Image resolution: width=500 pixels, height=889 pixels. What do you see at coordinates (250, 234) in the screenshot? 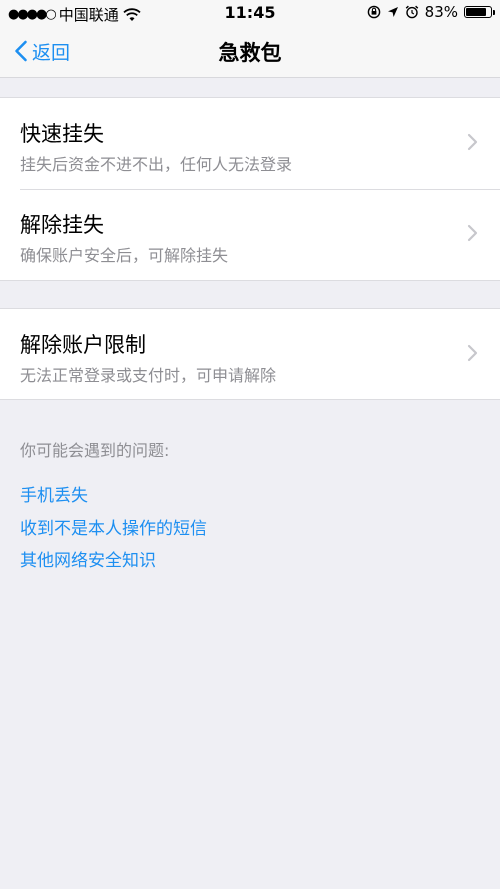
I see `menu-item-cancel-report-loss: 解除挂失 确保账户安全后，可解除挂失` at bounding box center [250, 234].